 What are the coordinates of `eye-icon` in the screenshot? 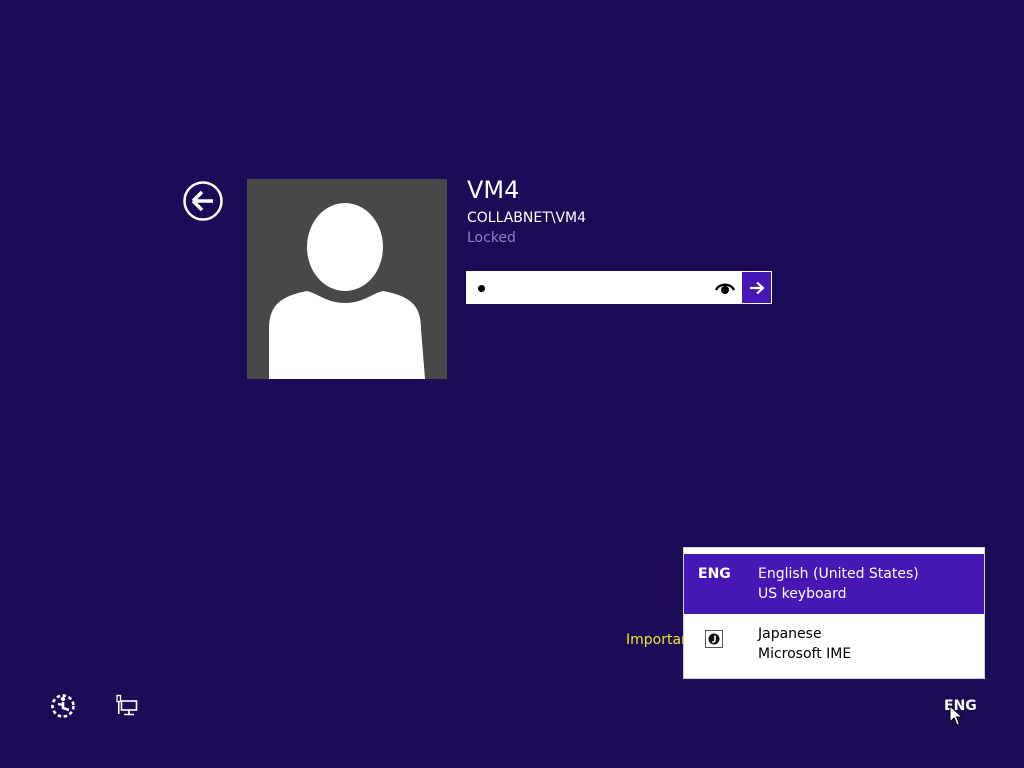 It's located at (725, 288).